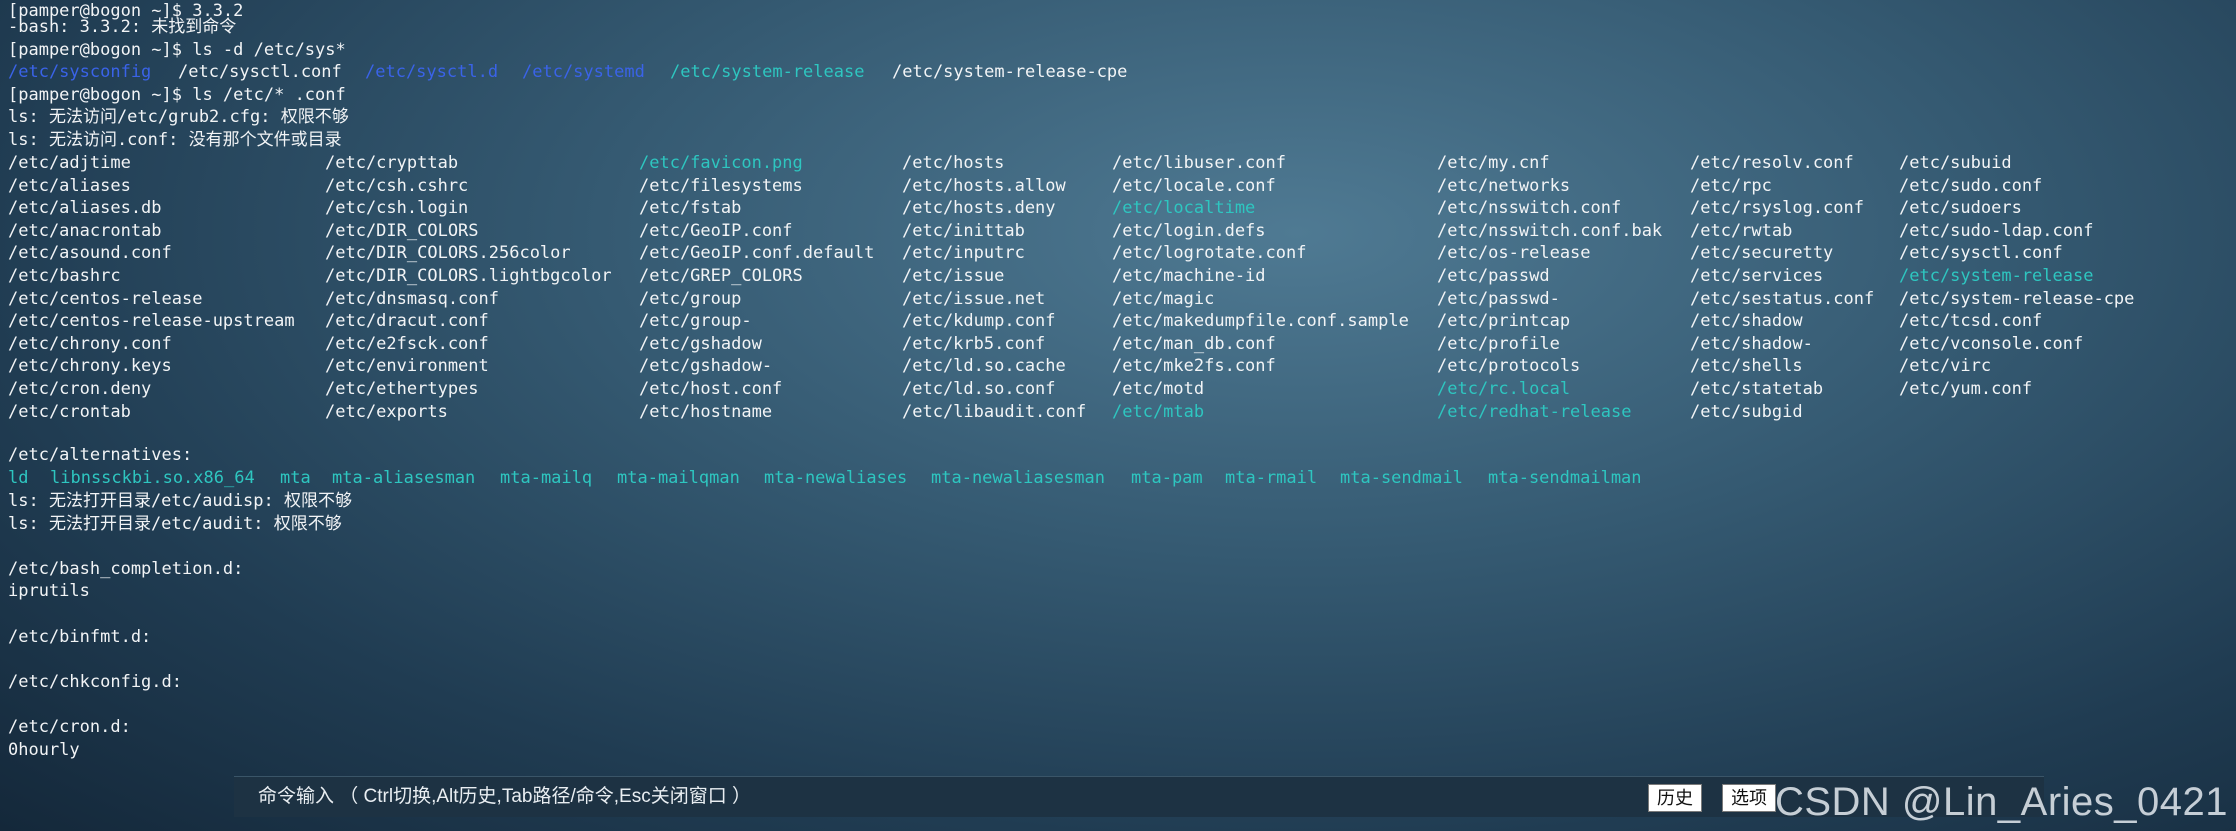  What do you see at coordinates (706, 366) in the screenshot?
I see `file-entry: /etc/gshadow-` at bounding box center [706, 366].